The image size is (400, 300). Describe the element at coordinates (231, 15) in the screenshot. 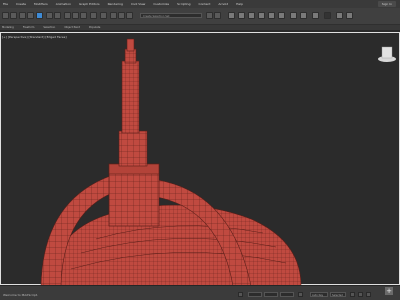

I see `scene-explorer-icon` at that location.